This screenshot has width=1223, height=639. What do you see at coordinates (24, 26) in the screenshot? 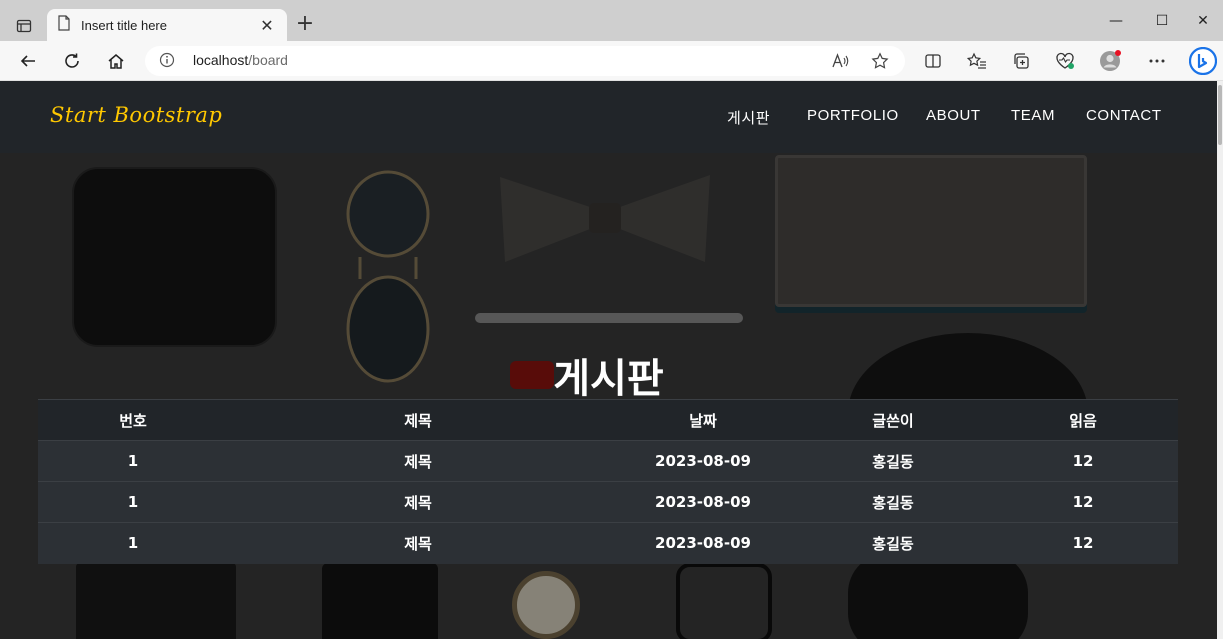
I see `tab-actions-icon` at bounding box center [24, 26].